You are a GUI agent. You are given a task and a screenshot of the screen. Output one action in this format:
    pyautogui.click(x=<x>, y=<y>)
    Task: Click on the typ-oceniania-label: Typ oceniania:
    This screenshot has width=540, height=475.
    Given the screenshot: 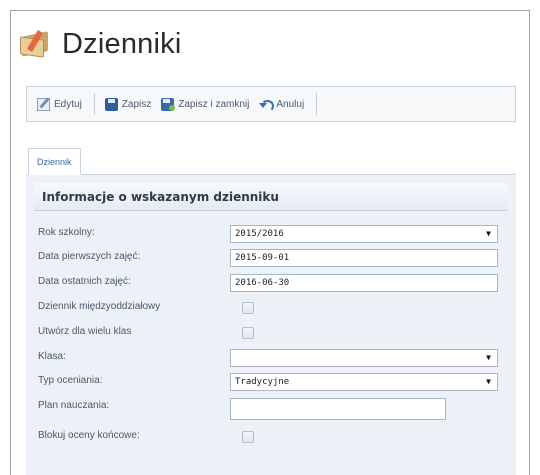 What is the action you would take?
    pyautogui.click(x=70, y=380)
    